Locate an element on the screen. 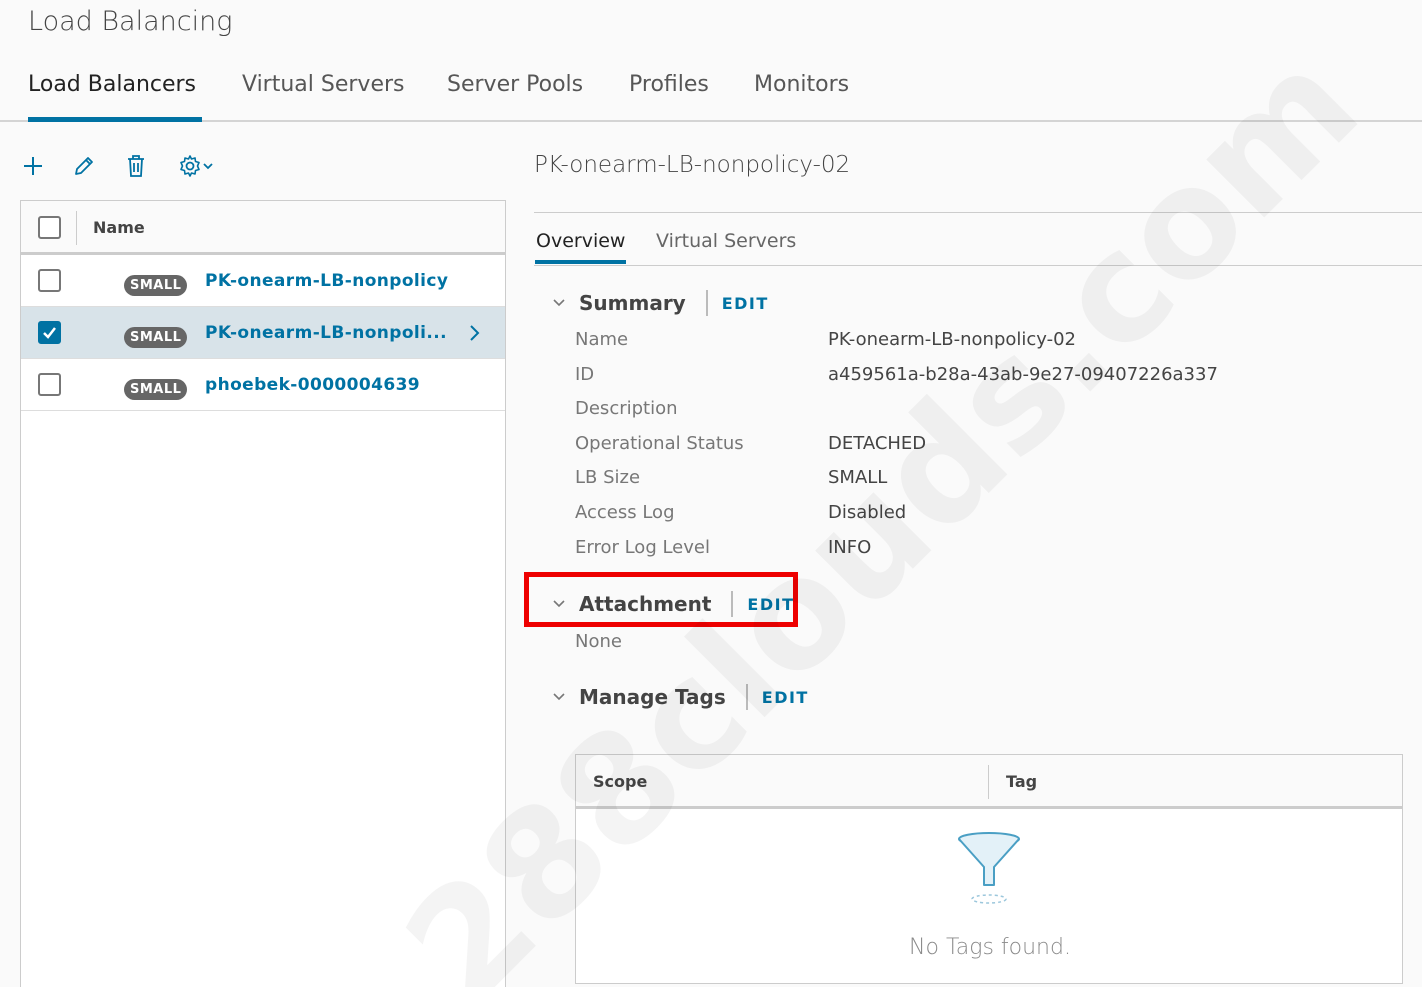 The height and width of the screenshot is (987, 1422). plus-icon is located at coordinates (33, 166).